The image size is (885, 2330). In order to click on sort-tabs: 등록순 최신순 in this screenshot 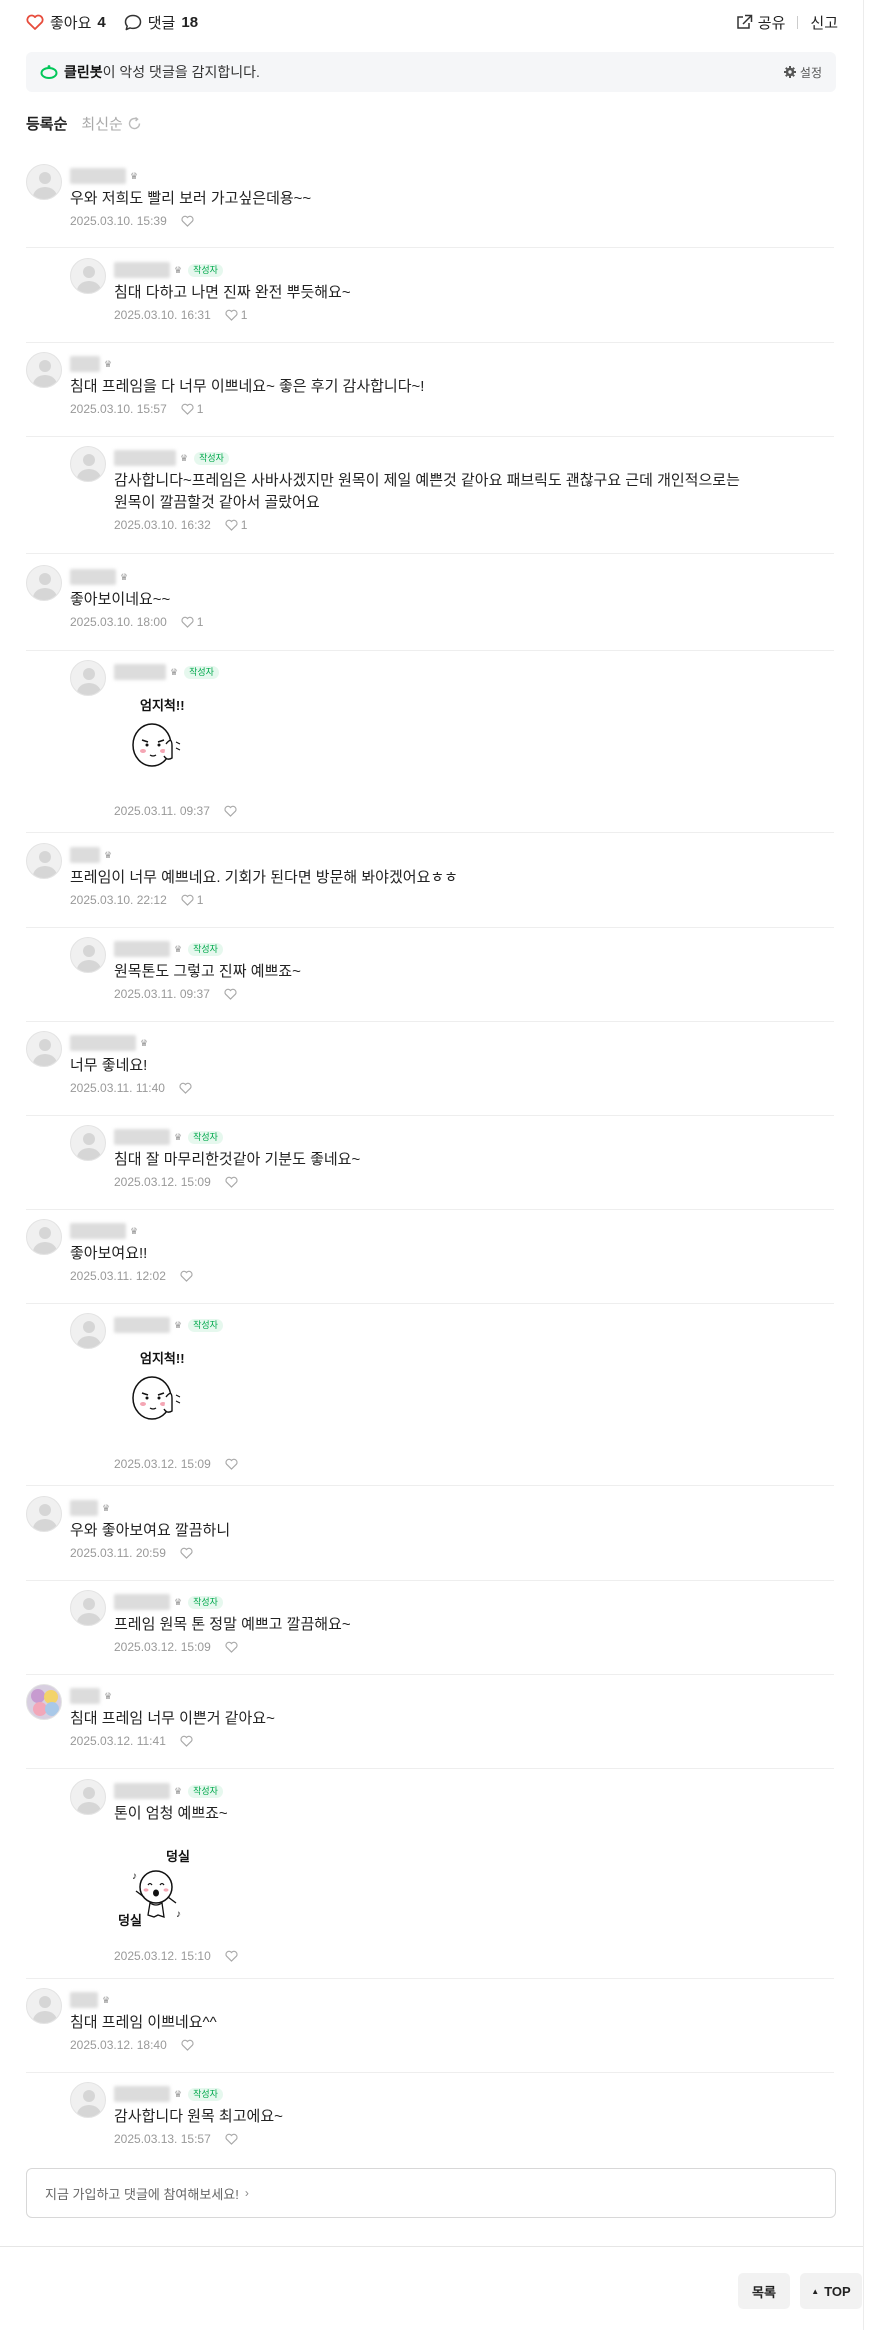, I will do `click(84, 123)`.